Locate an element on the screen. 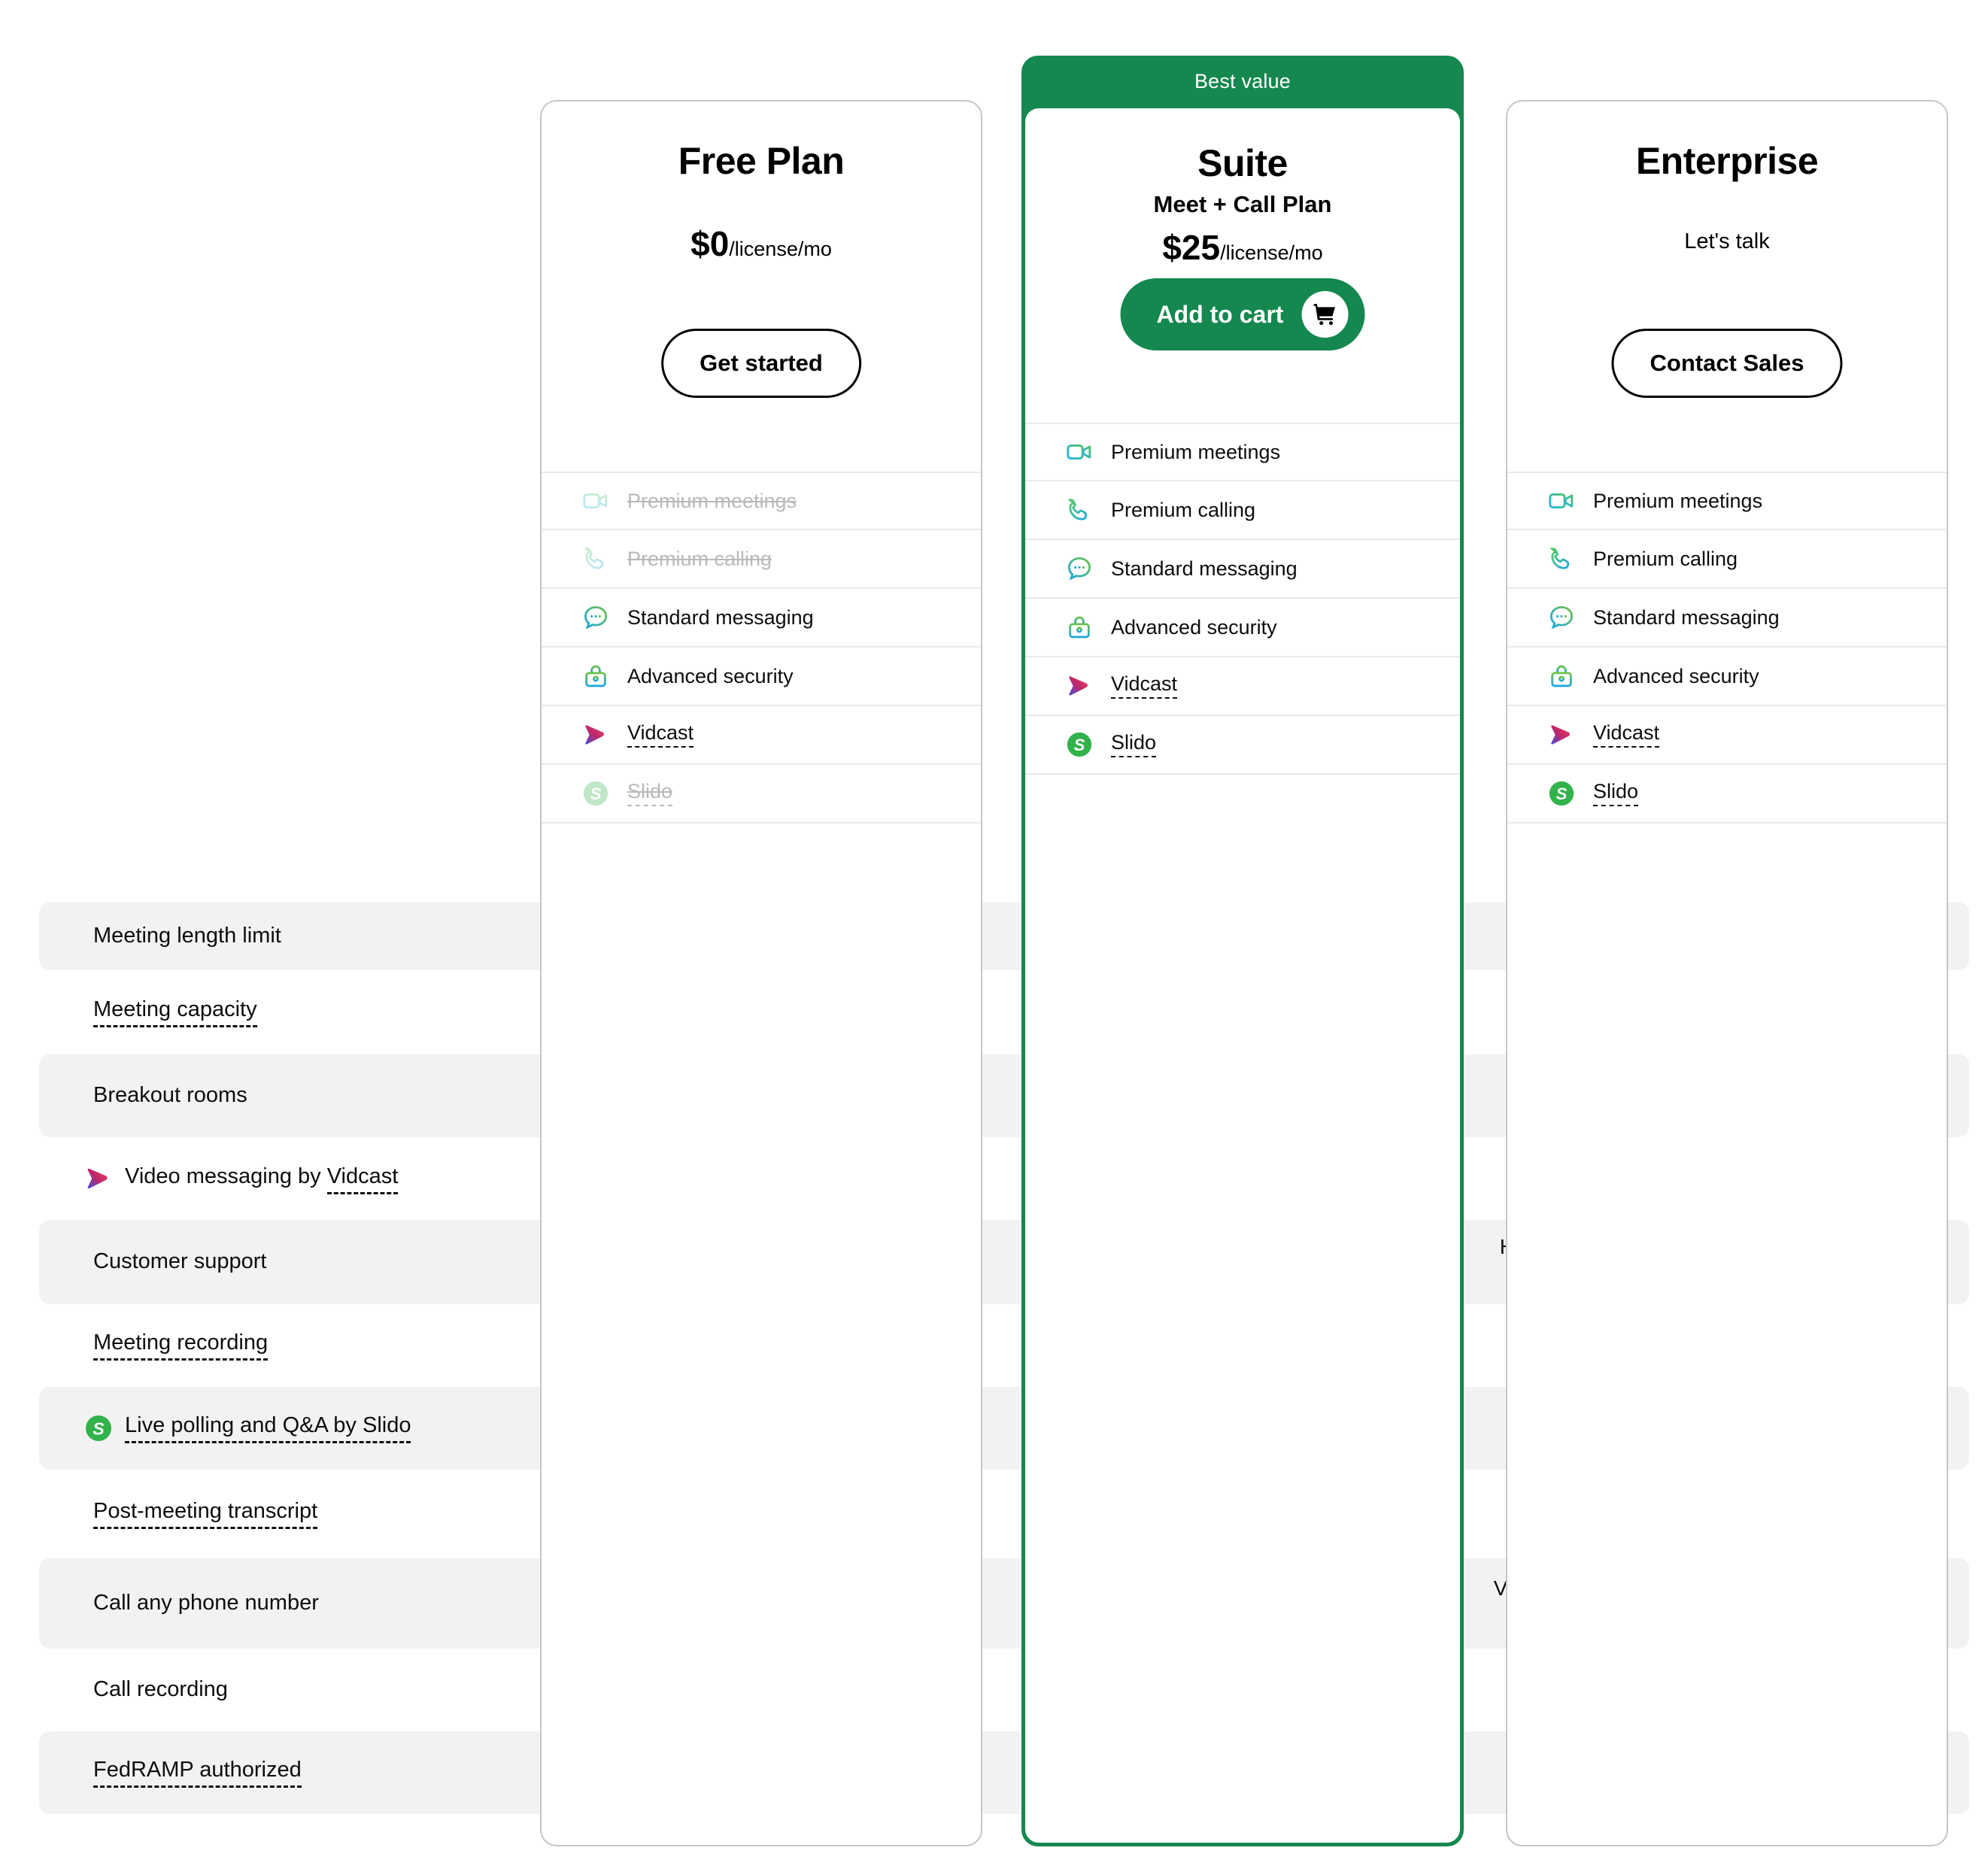 The height and width of the screenshot is (1872, 1988). table-row-label-text: Customer support is located at coordinates (180, 1261).